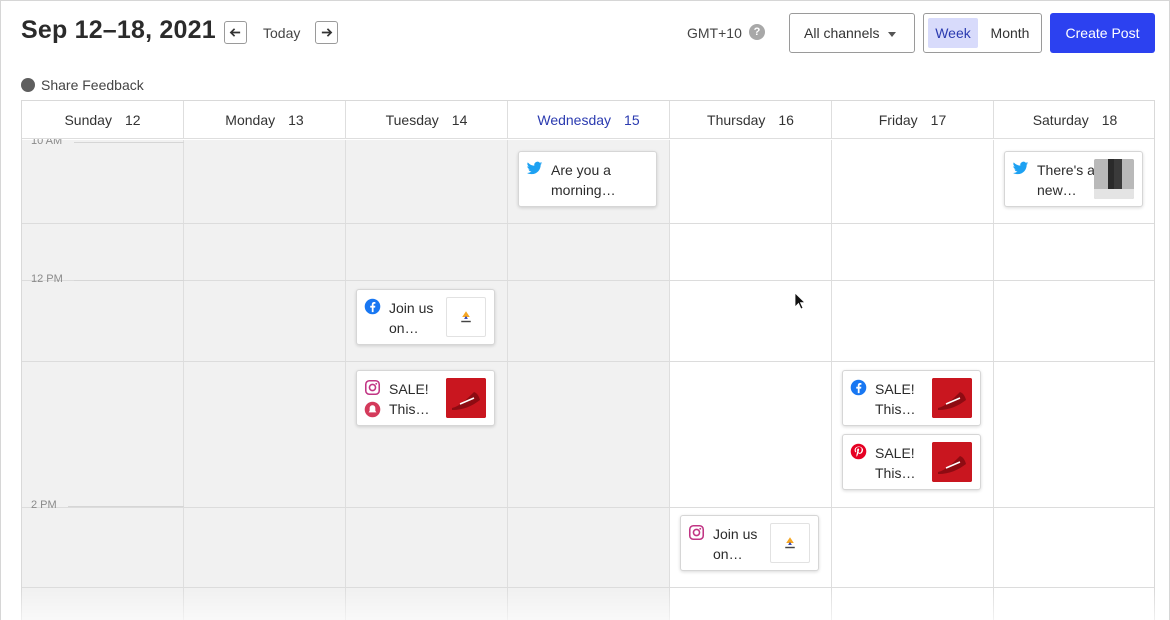 This screenshot has width=1170, height=620. I want to click on previous-week-button, so click(235, 32).